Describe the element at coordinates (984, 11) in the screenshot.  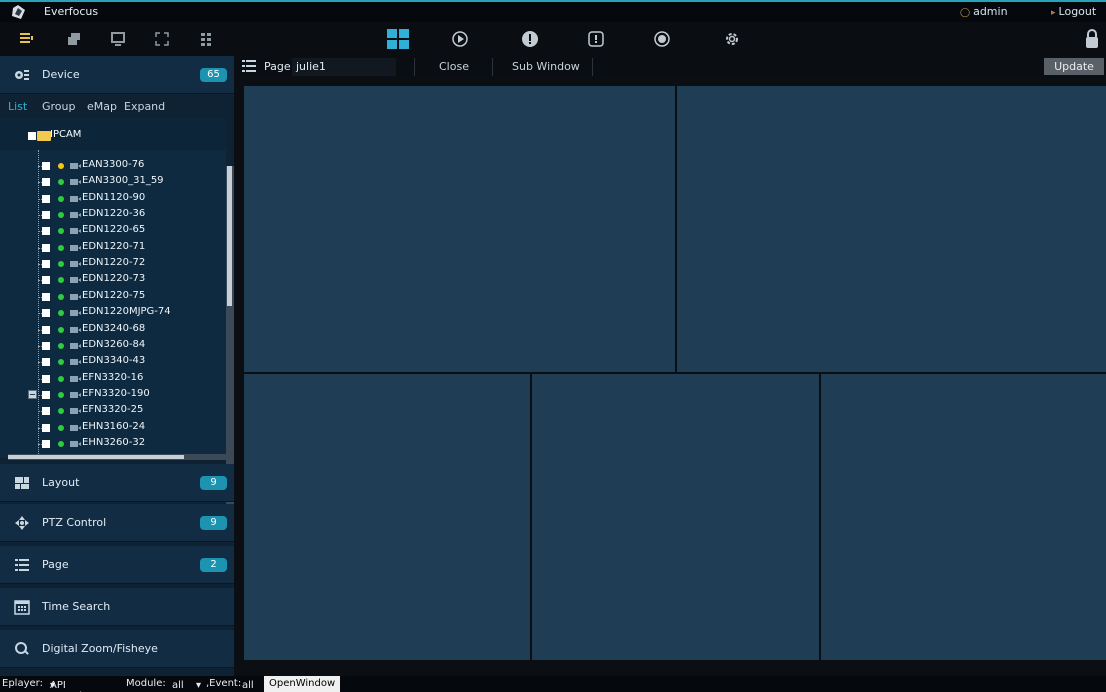
I see `user-link: ◯ admin` at that location.